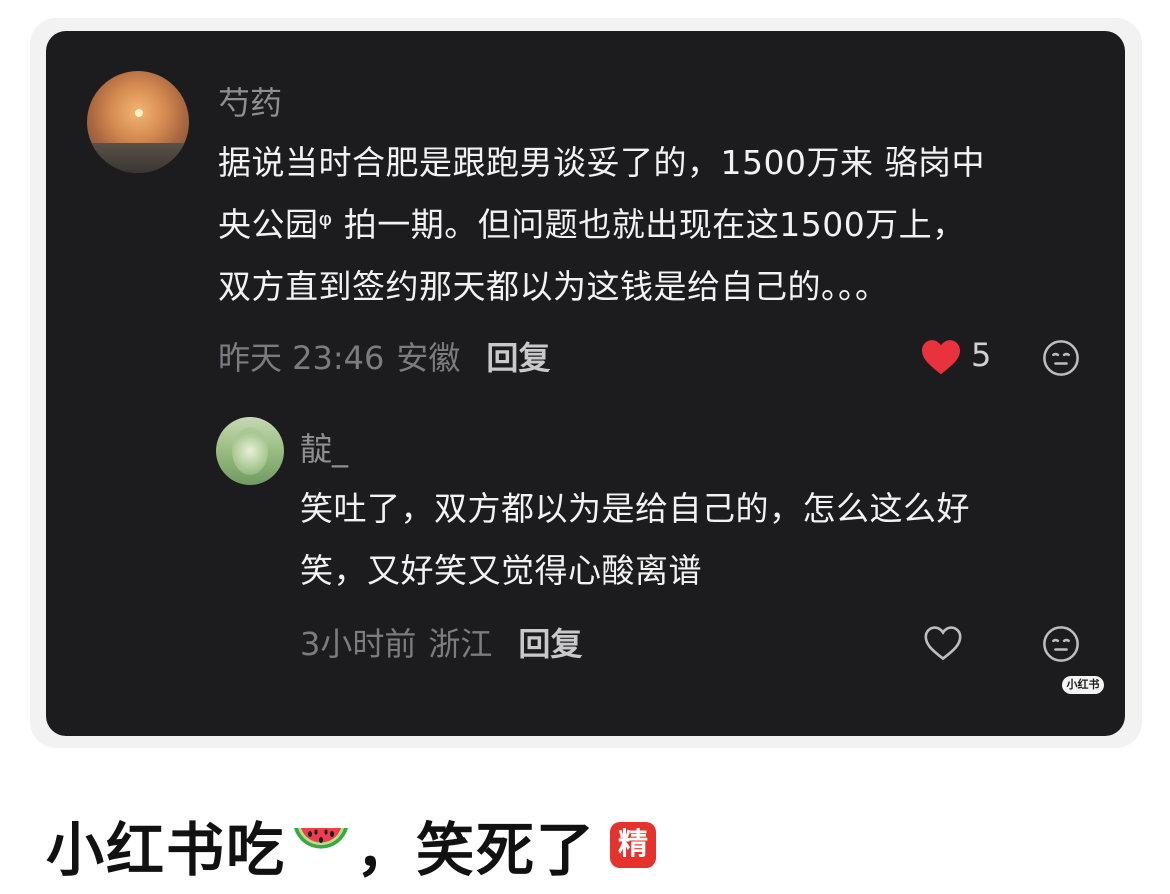 The image size is (1170, 894). What do you see at coordinates (1083, 685) in the screenshot?
I see `xiaohongshu-watermark: 小红书` at bounding box center [1083, 685].